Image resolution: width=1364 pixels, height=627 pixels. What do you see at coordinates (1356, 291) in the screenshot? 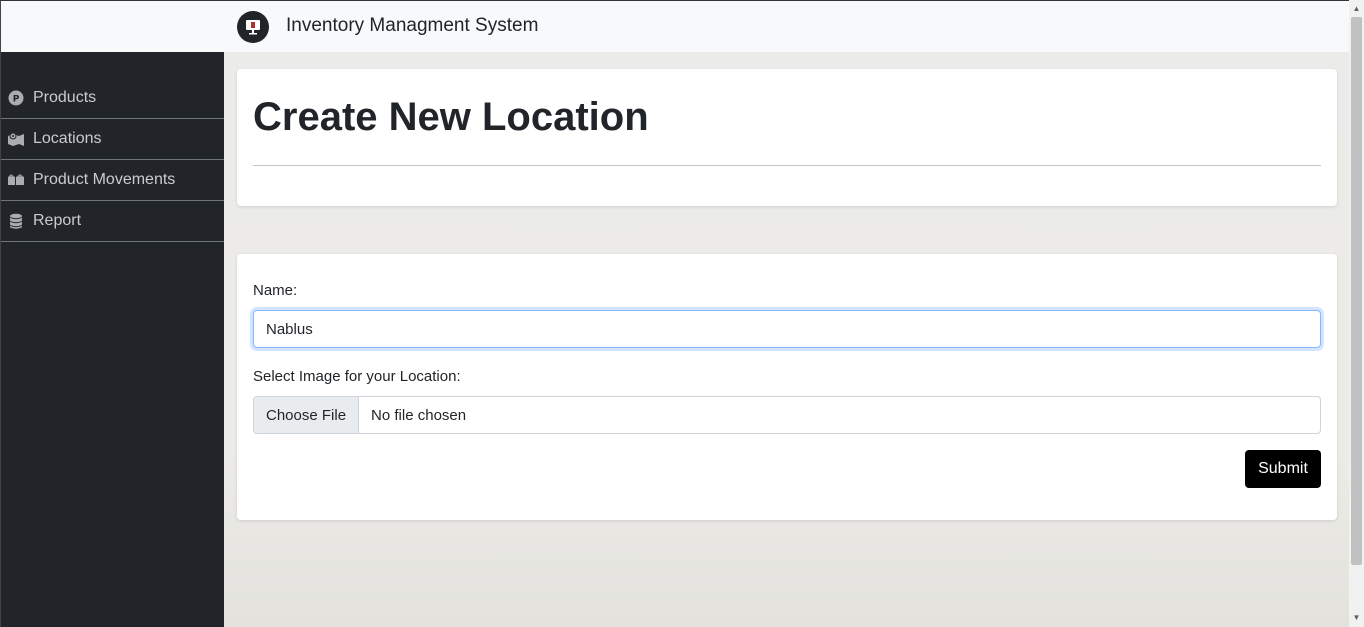
I see `scrollbar-thumb` at bounding box center [1356, 291].